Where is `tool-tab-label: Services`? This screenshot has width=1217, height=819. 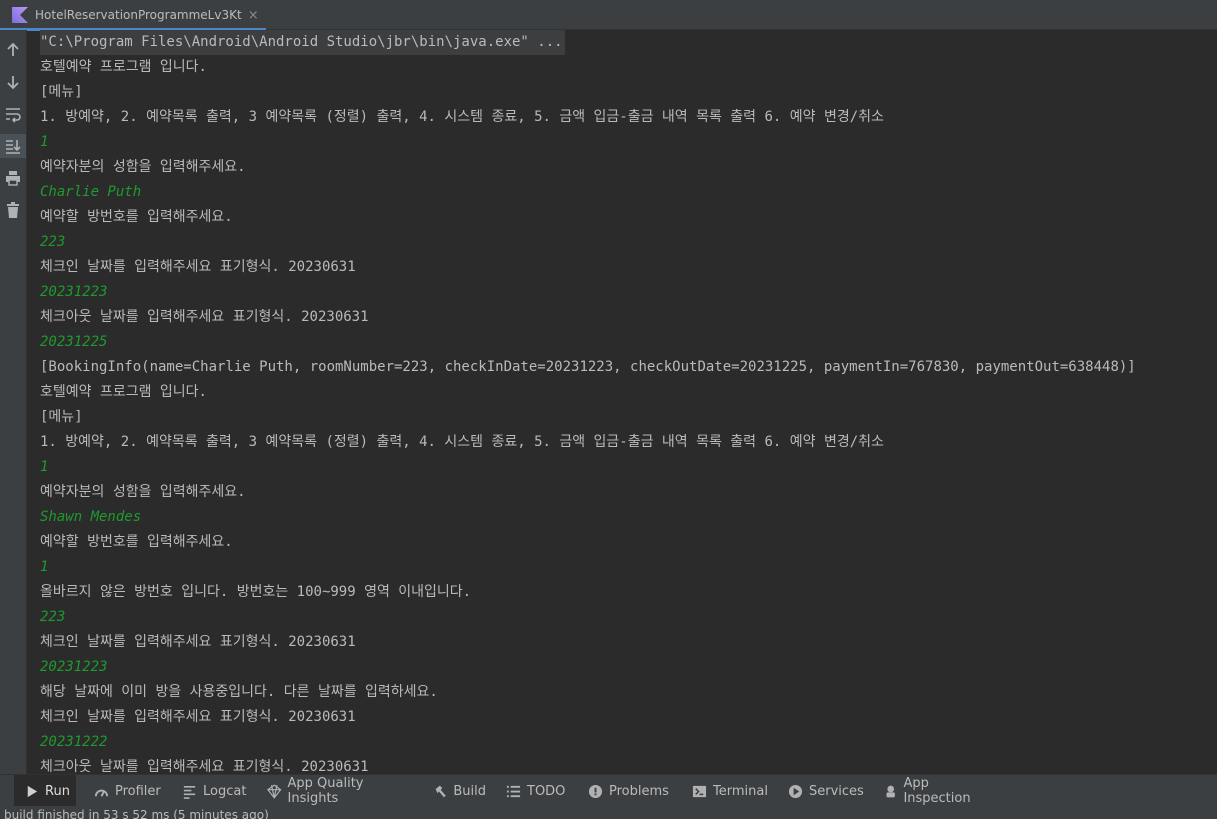 tool-tab-label: Services is located at coordinates (836, 791).